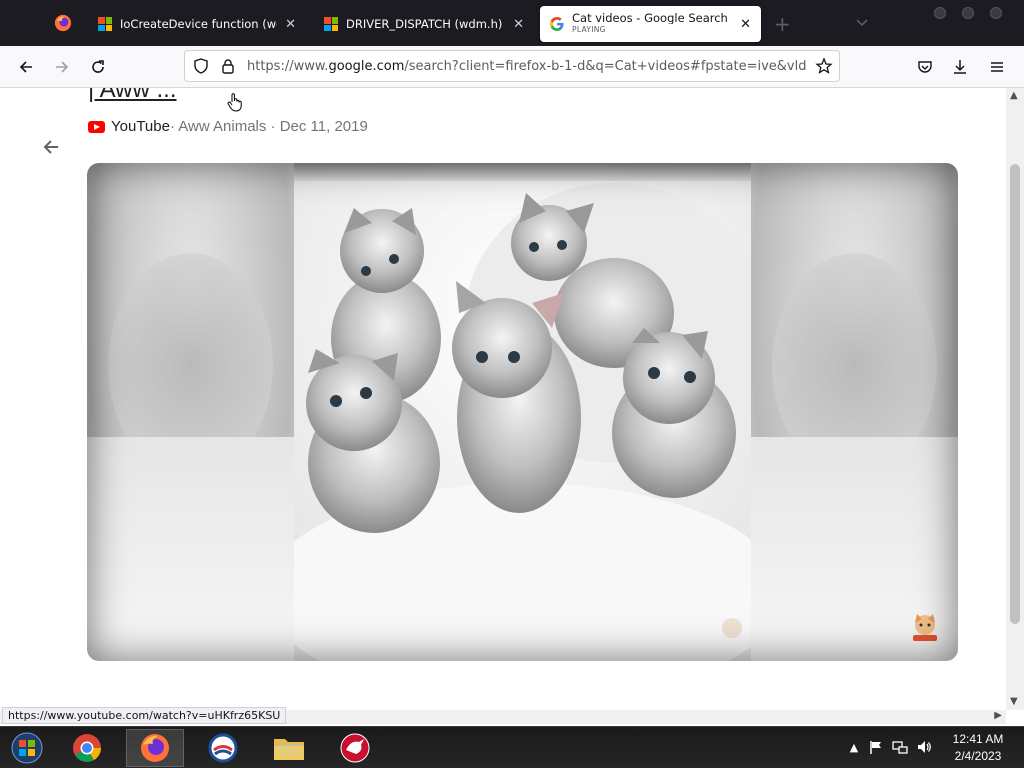 This screenshot has height=768, width=1024. I want to click on taskbar-file-explorer, so click(289, 748).